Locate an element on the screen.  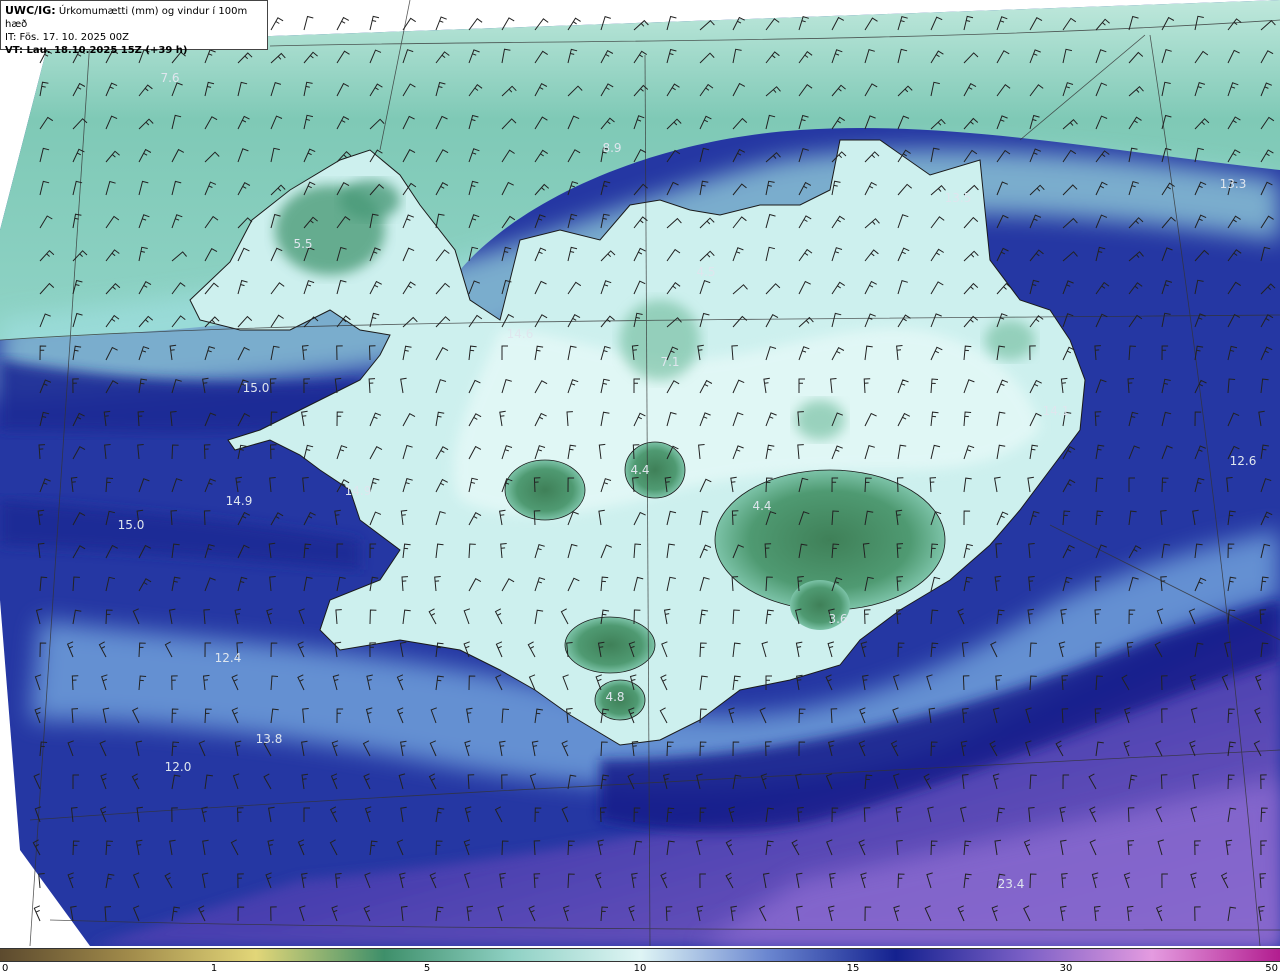
value-label: 12.4 is located at coordinates (228, 658).